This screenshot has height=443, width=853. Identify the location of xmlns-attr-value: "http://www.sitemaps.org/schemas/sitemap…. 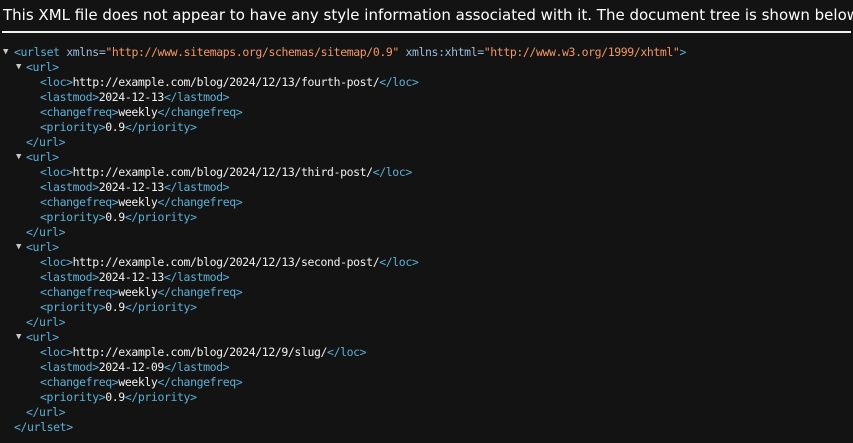
(252, 52).